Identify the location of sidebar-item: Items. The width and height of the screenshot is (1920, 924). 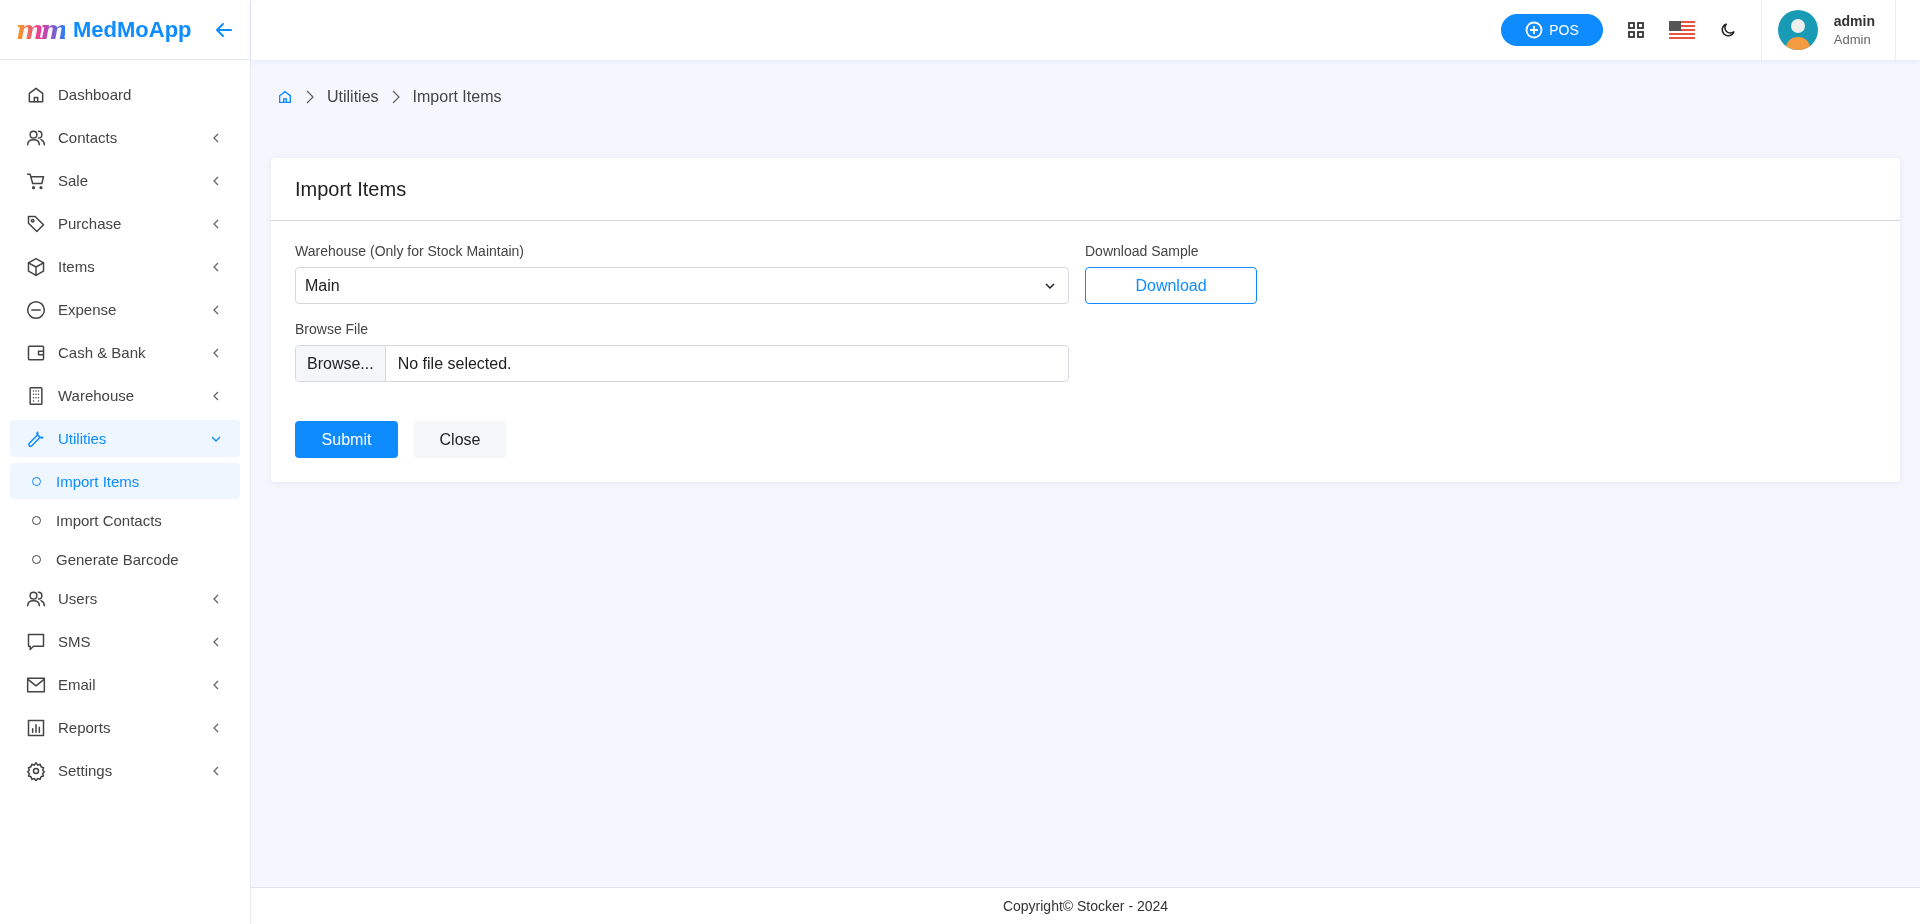
(125, 266).